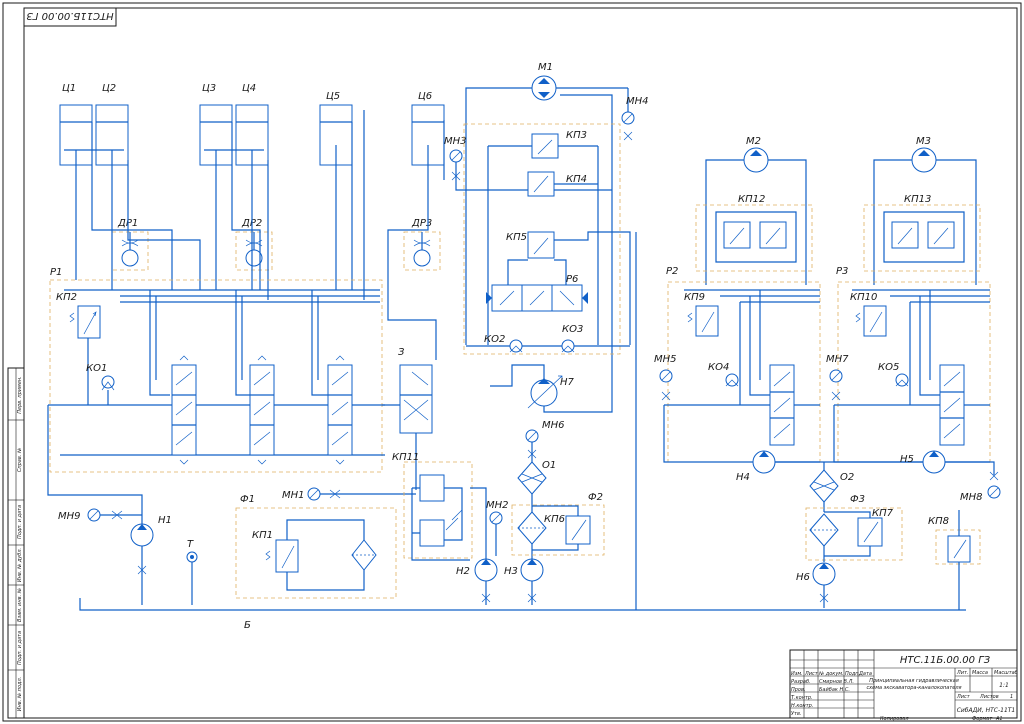 This screenshot has width=1024, height=724. What do you see at coordinates (333, 96) in the screenshot?
I see `label-c5: Ц5` at bounding box center [333, 96].